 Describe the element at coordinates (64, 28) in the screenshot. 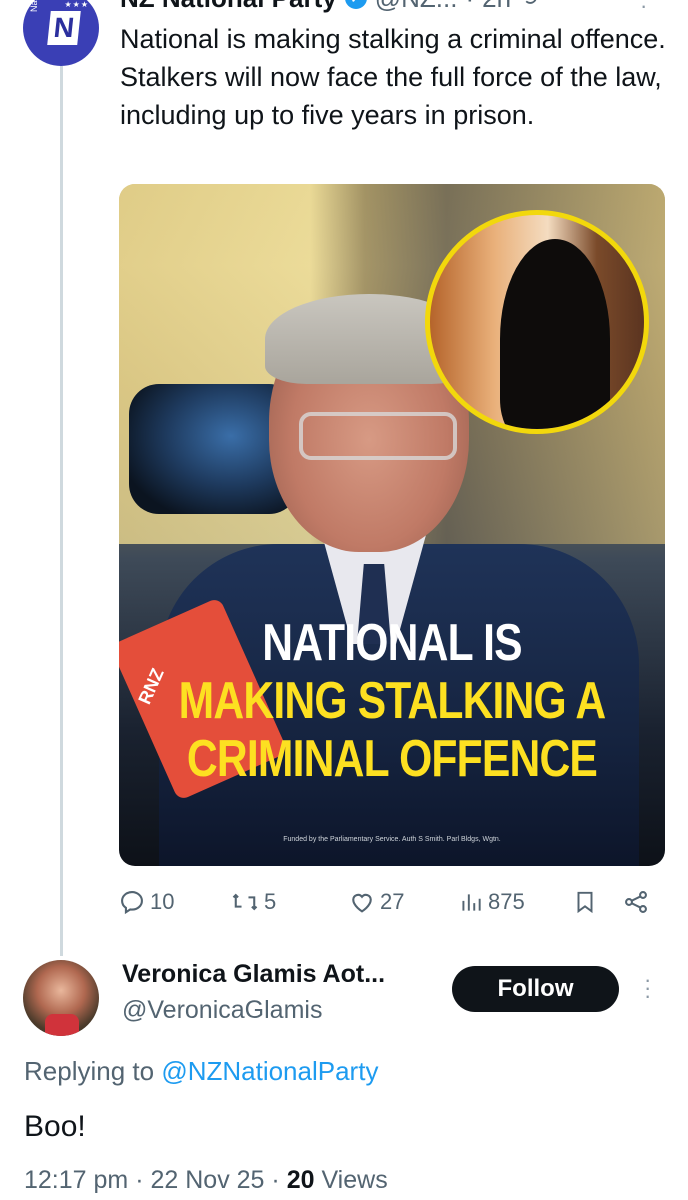

I see `avatar-letter: N` at that location.